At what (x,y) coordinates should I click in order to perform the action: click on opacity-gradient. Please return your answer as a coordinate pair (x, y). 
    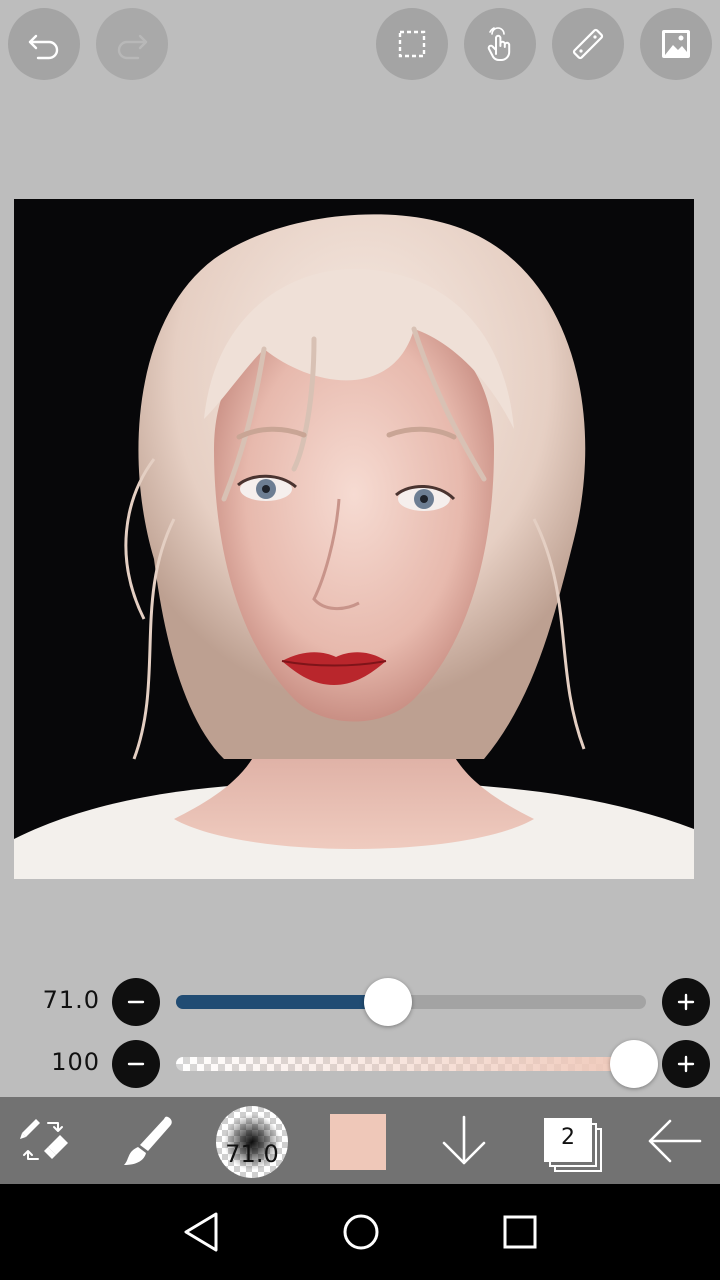
    Looking at the image, I should click on (411, 1064).